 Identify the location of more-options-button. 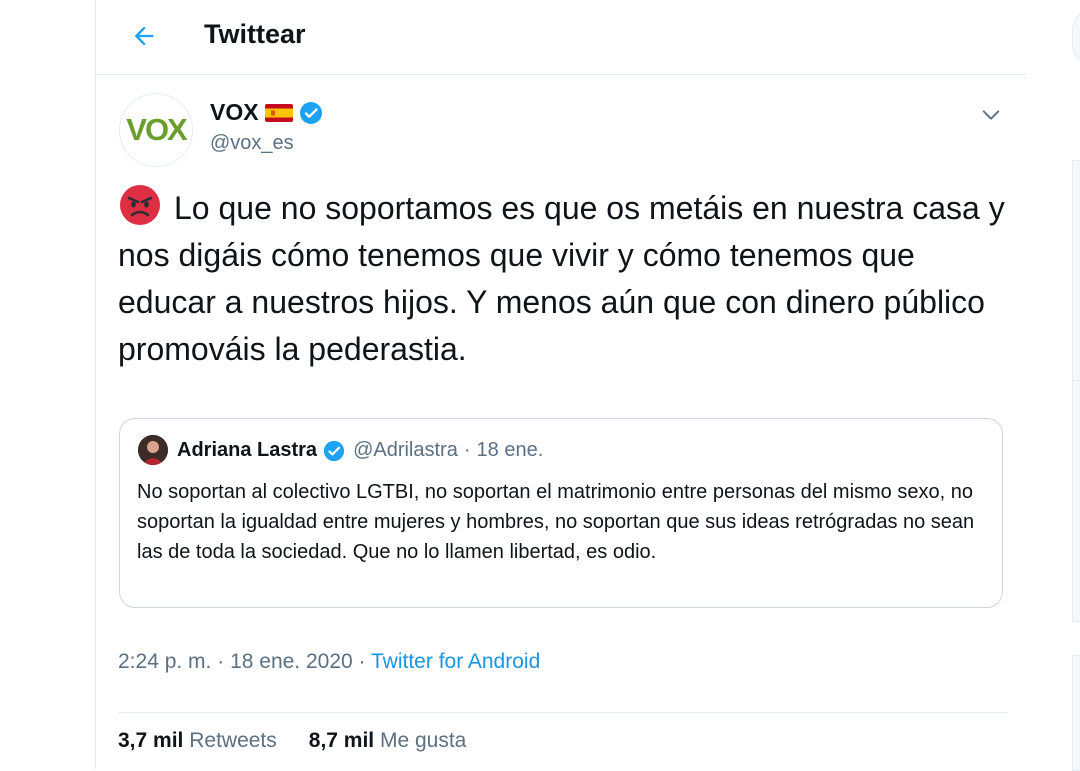
(991, 115).